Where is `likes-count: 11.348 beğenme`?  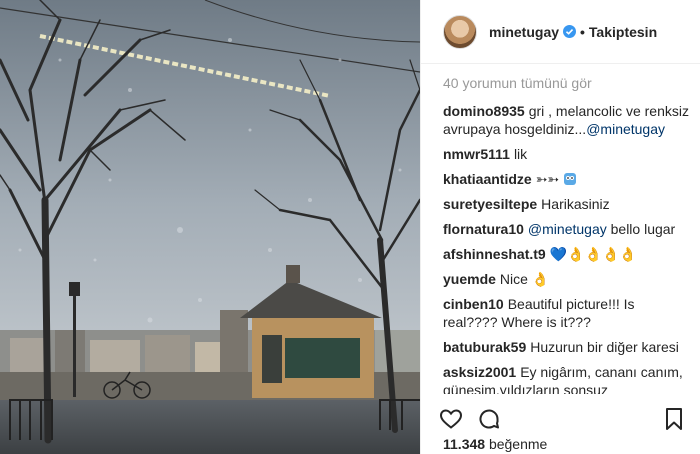 likes-count: 11.348 beğenme is located at coordinates (495, 444).